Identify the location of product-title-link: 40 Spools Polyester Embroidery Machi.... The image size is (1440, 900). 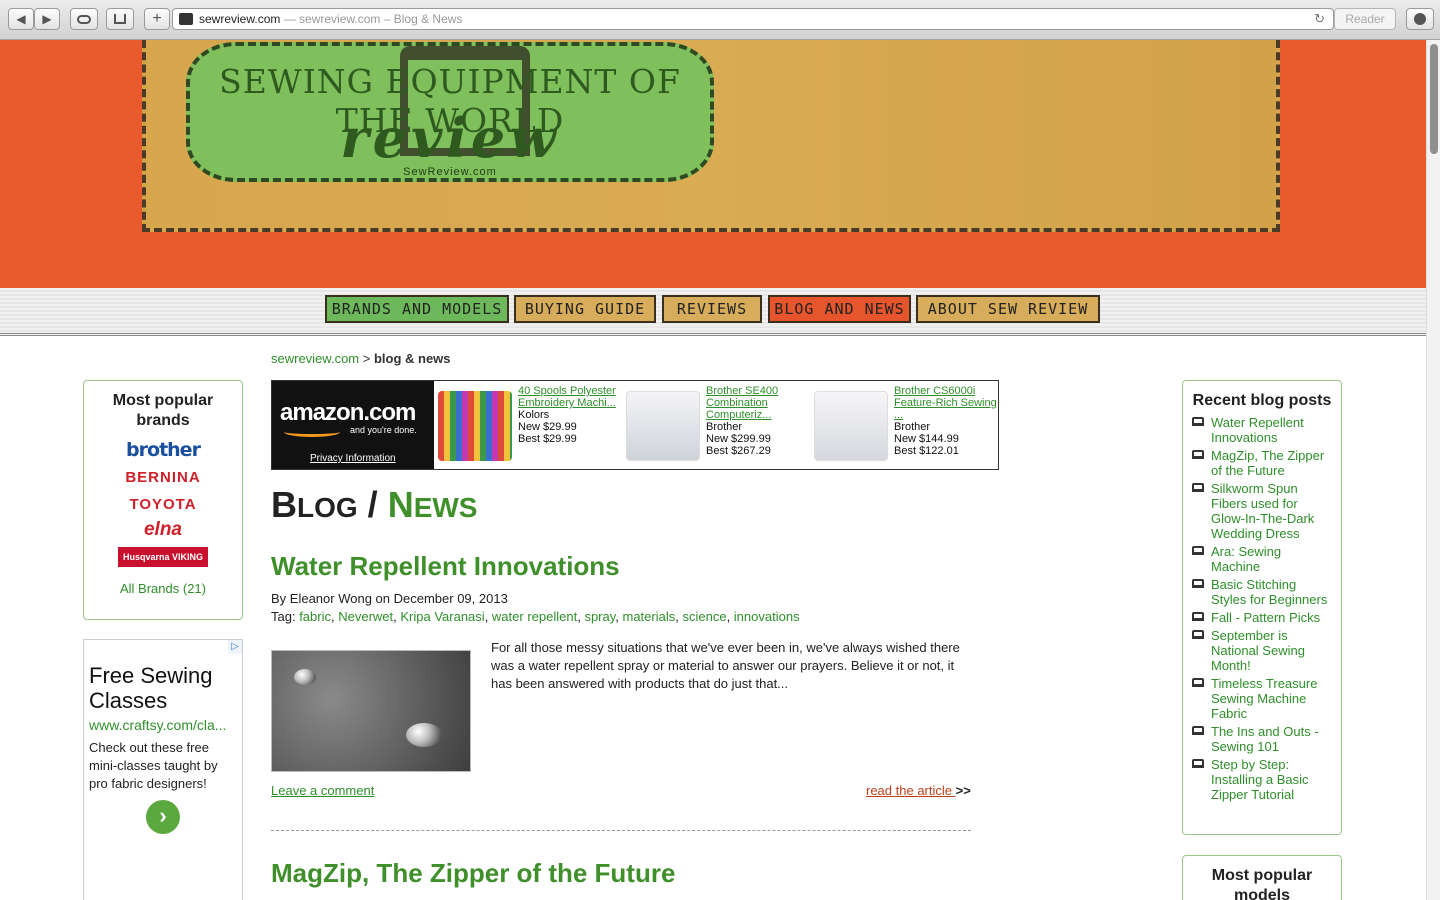
(572, 397).